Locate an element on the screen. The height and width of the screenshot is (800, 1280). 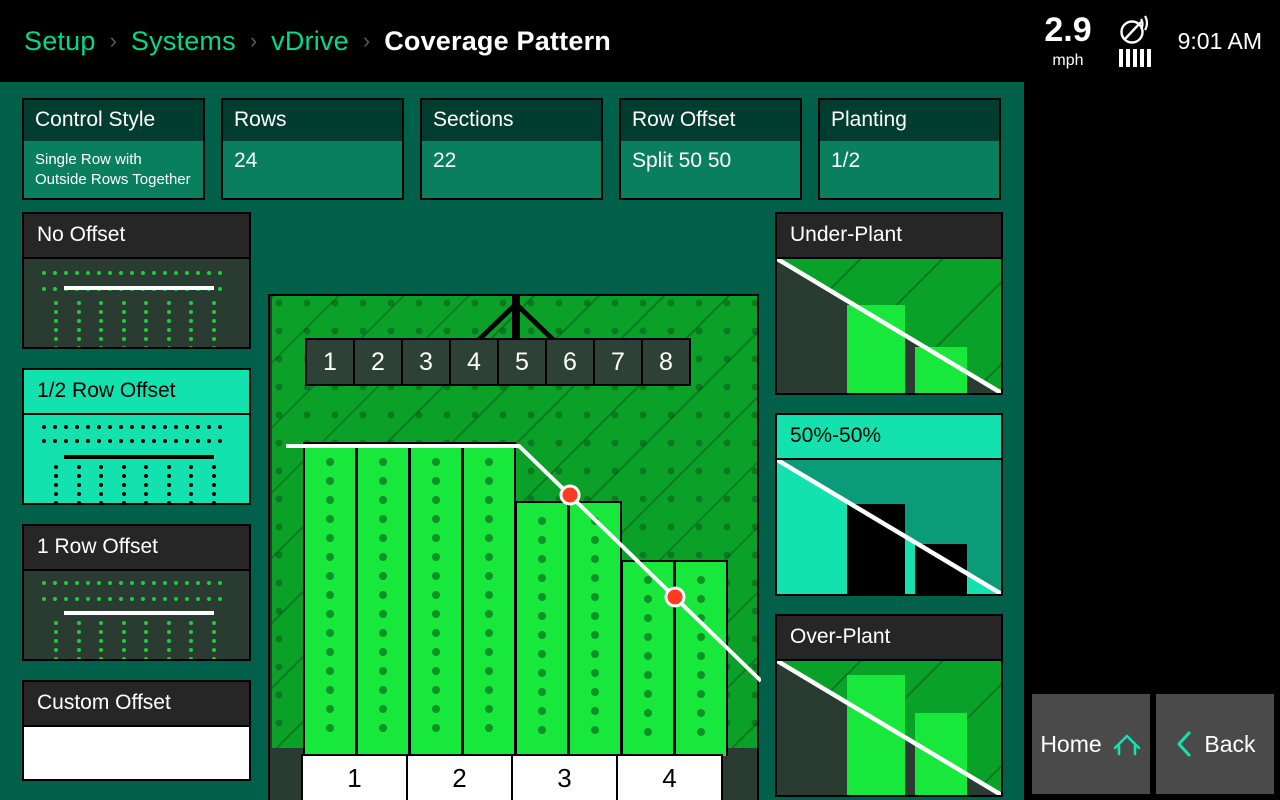
summary-card-planting: Planting 1/2 is located at coordinates (909, 149).